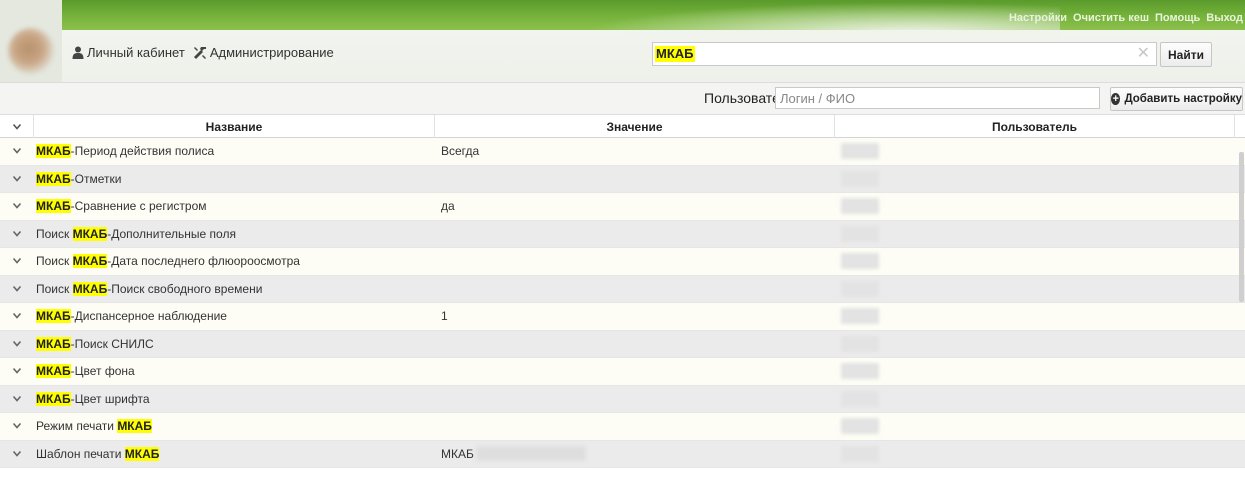 This screenshot has height=495, width=1245. What do you see at coordinates (78, 52) in the screenshot?
I see `user-icon` at bounding box center [78, 52].